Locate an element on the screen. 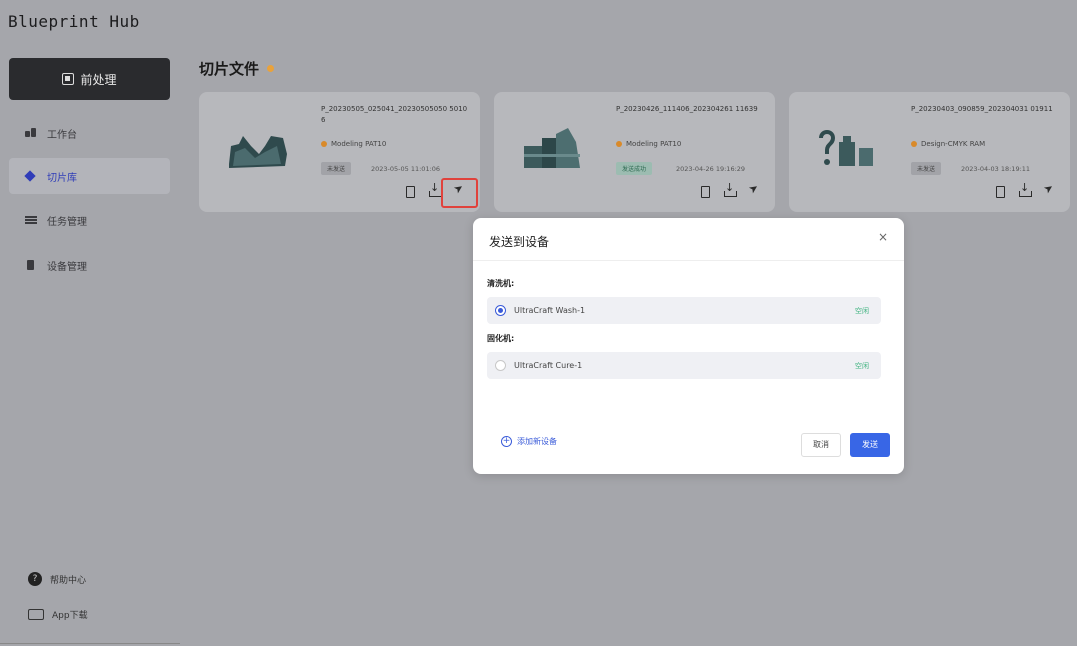 The image size is (1077, 646). status-dot is located at coordinates (271, 68).